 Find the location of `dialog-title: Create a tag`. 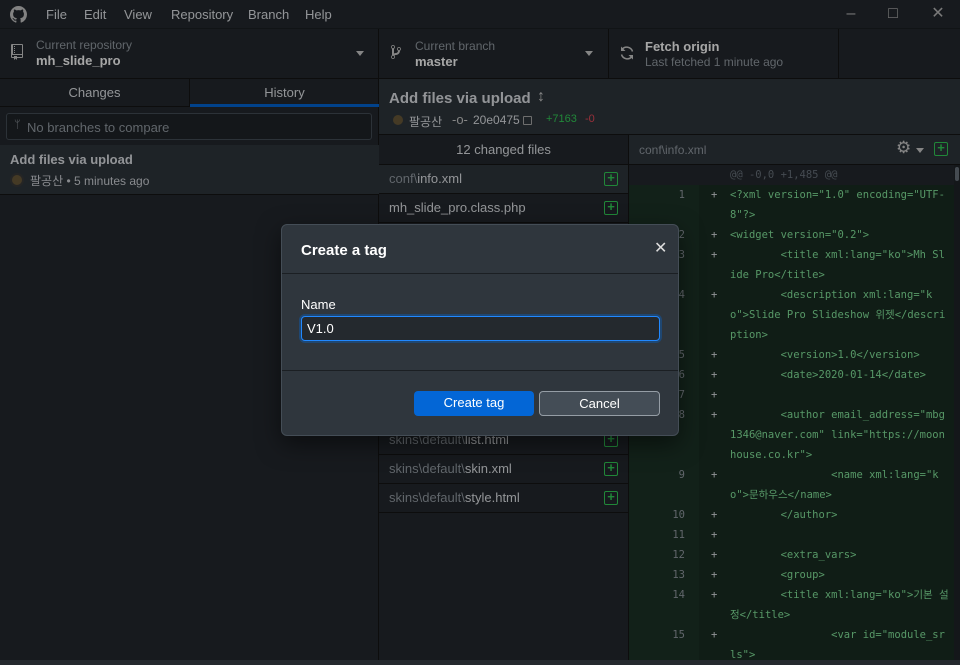

dialog-title: Create a tag is located at coordinates (344, 250).